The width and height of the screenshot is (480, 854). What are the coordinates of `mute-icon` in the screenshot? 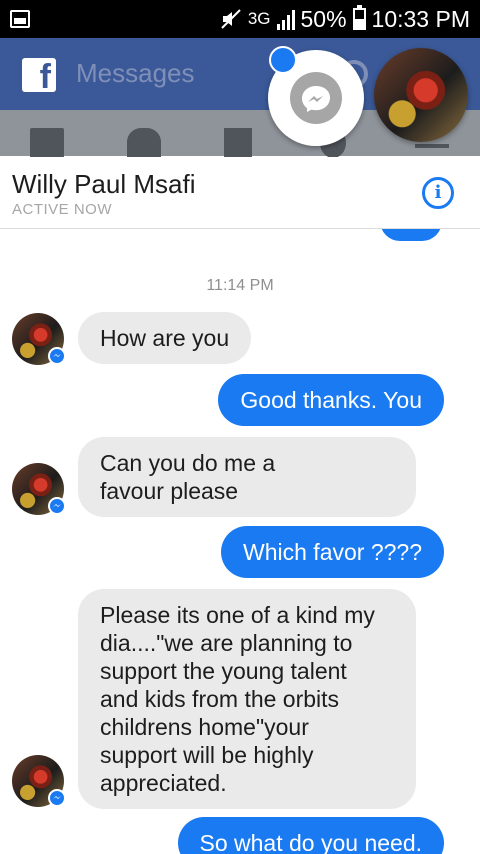 It's located at (231, 19).